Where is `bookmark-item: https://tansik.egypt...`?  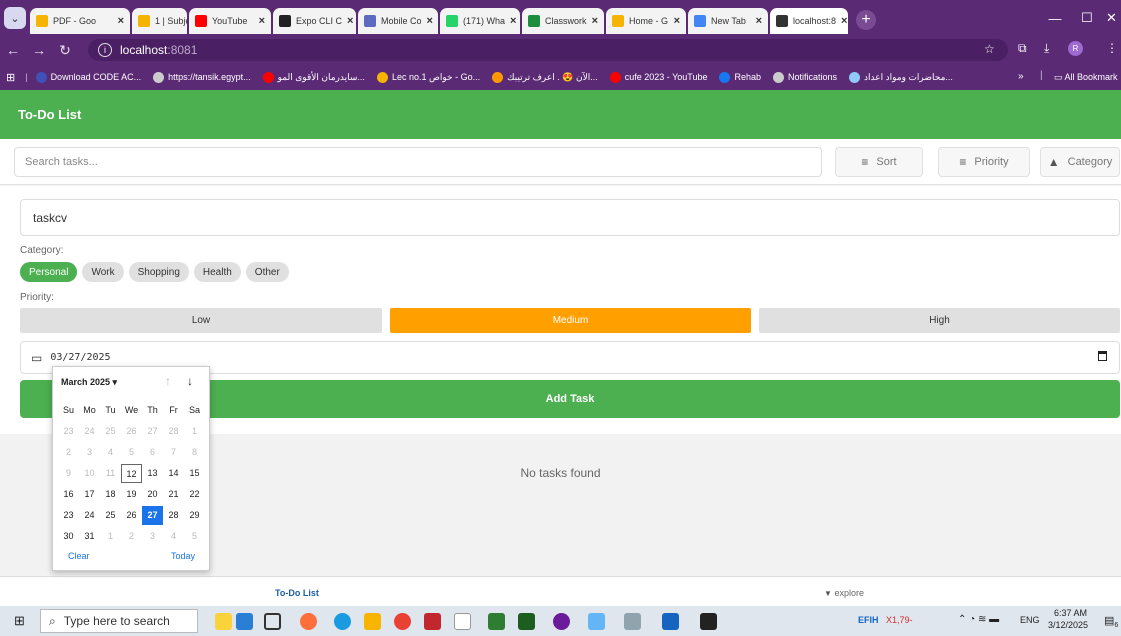
bookmark-item: https://tansik.egypt... is located at coordinates (202, 77).